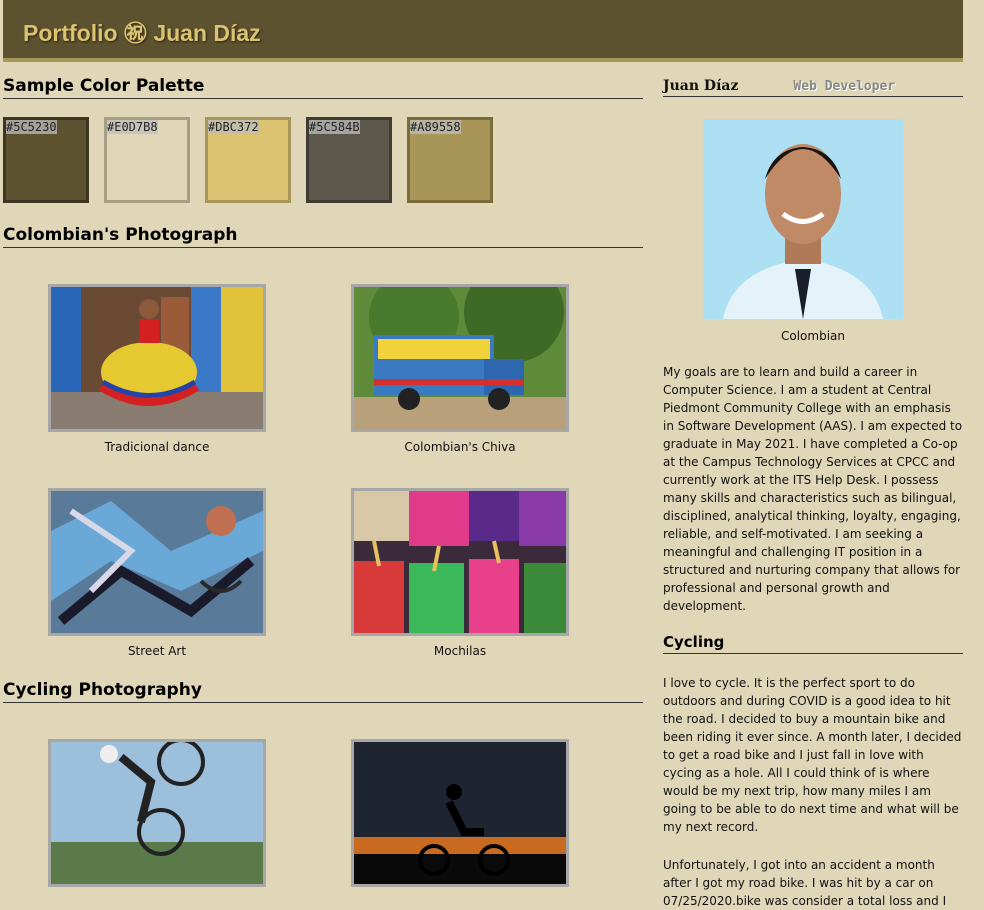 The height and width of the screenshot is (910, 984). What do you see at coordinates (323, 233) in the screenshot?
I see `colombian-heading: Colombian's Photograph` at bounding box center [323, 233].